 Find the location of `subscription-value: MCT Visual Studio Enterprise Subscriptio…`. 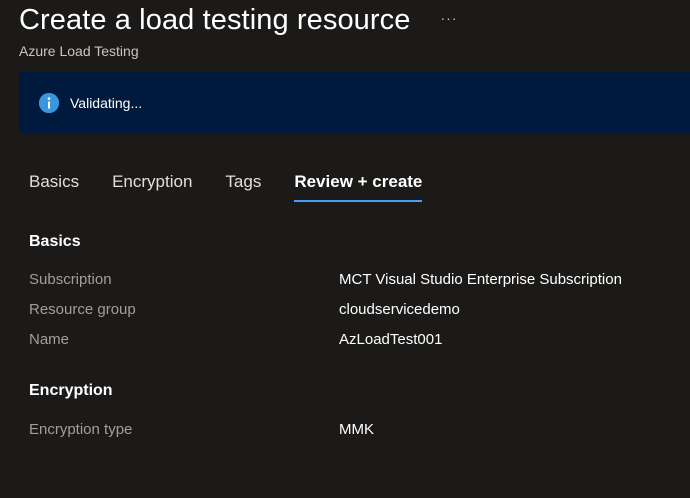

subscription-value: MCT Visual Studio Enterprise Subscriptio… is located at coordinates (480, 279).